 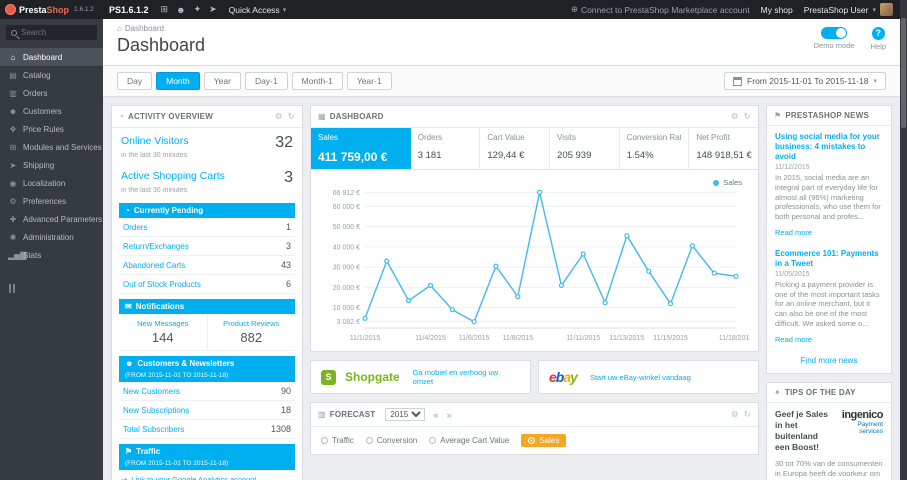 What do you see at coordinates (51, 57) in the screenshot?
I see `sidebar-item-dashboard: ⌂ Dashboard` at bounding box center [51, 57].